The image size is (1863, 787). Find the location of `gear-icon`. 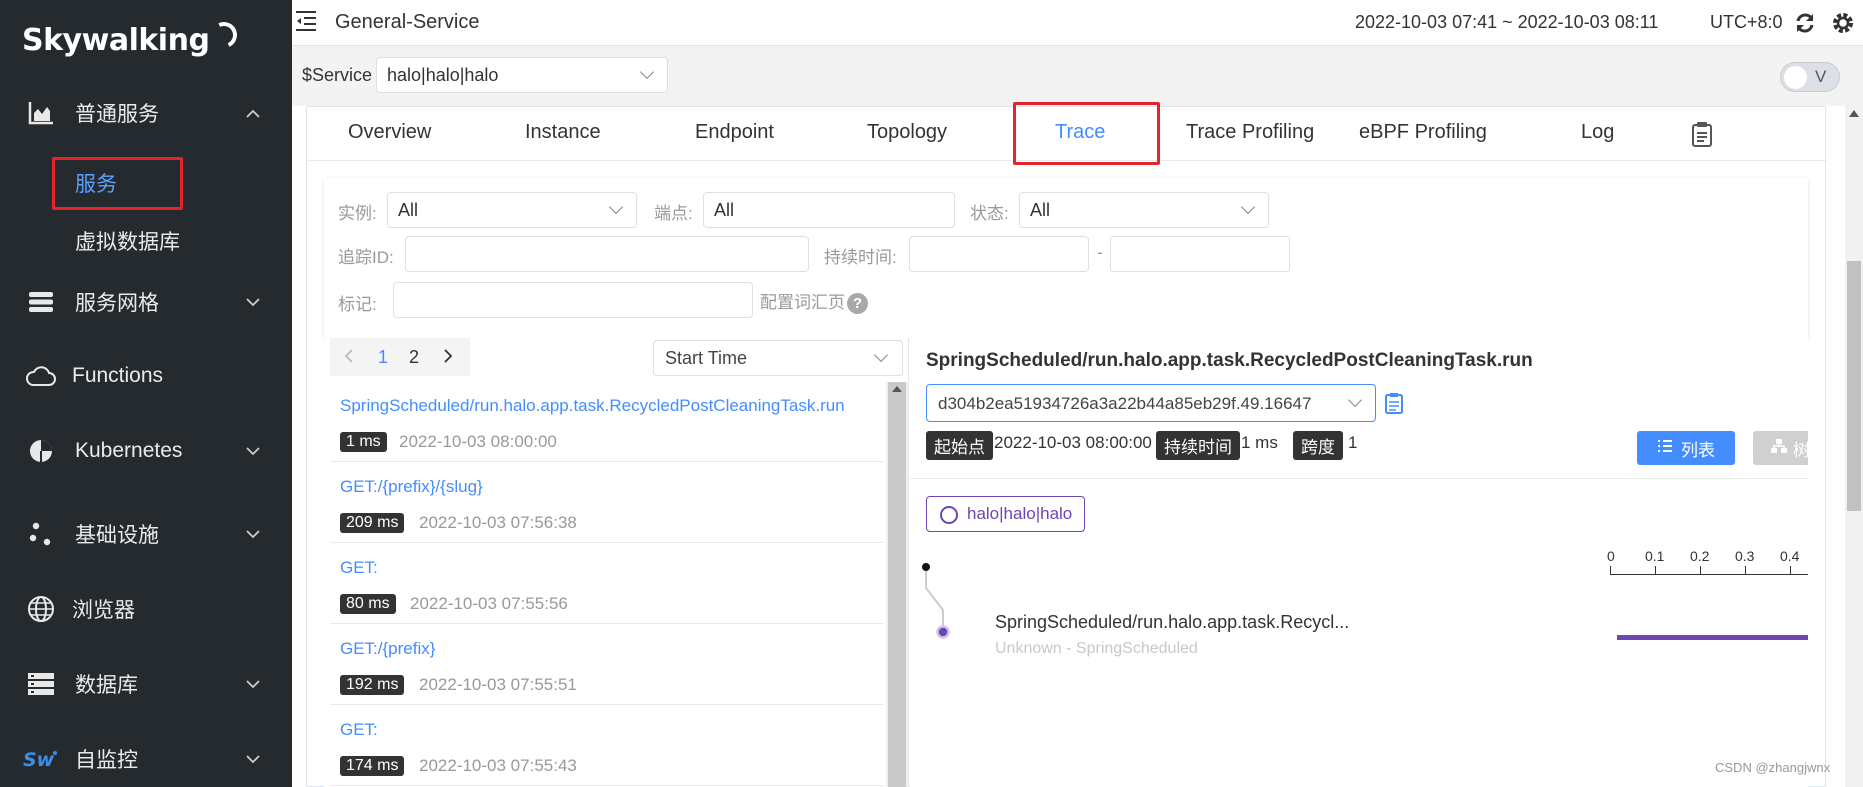

gear-icon is located at coordinates (1843, 23).